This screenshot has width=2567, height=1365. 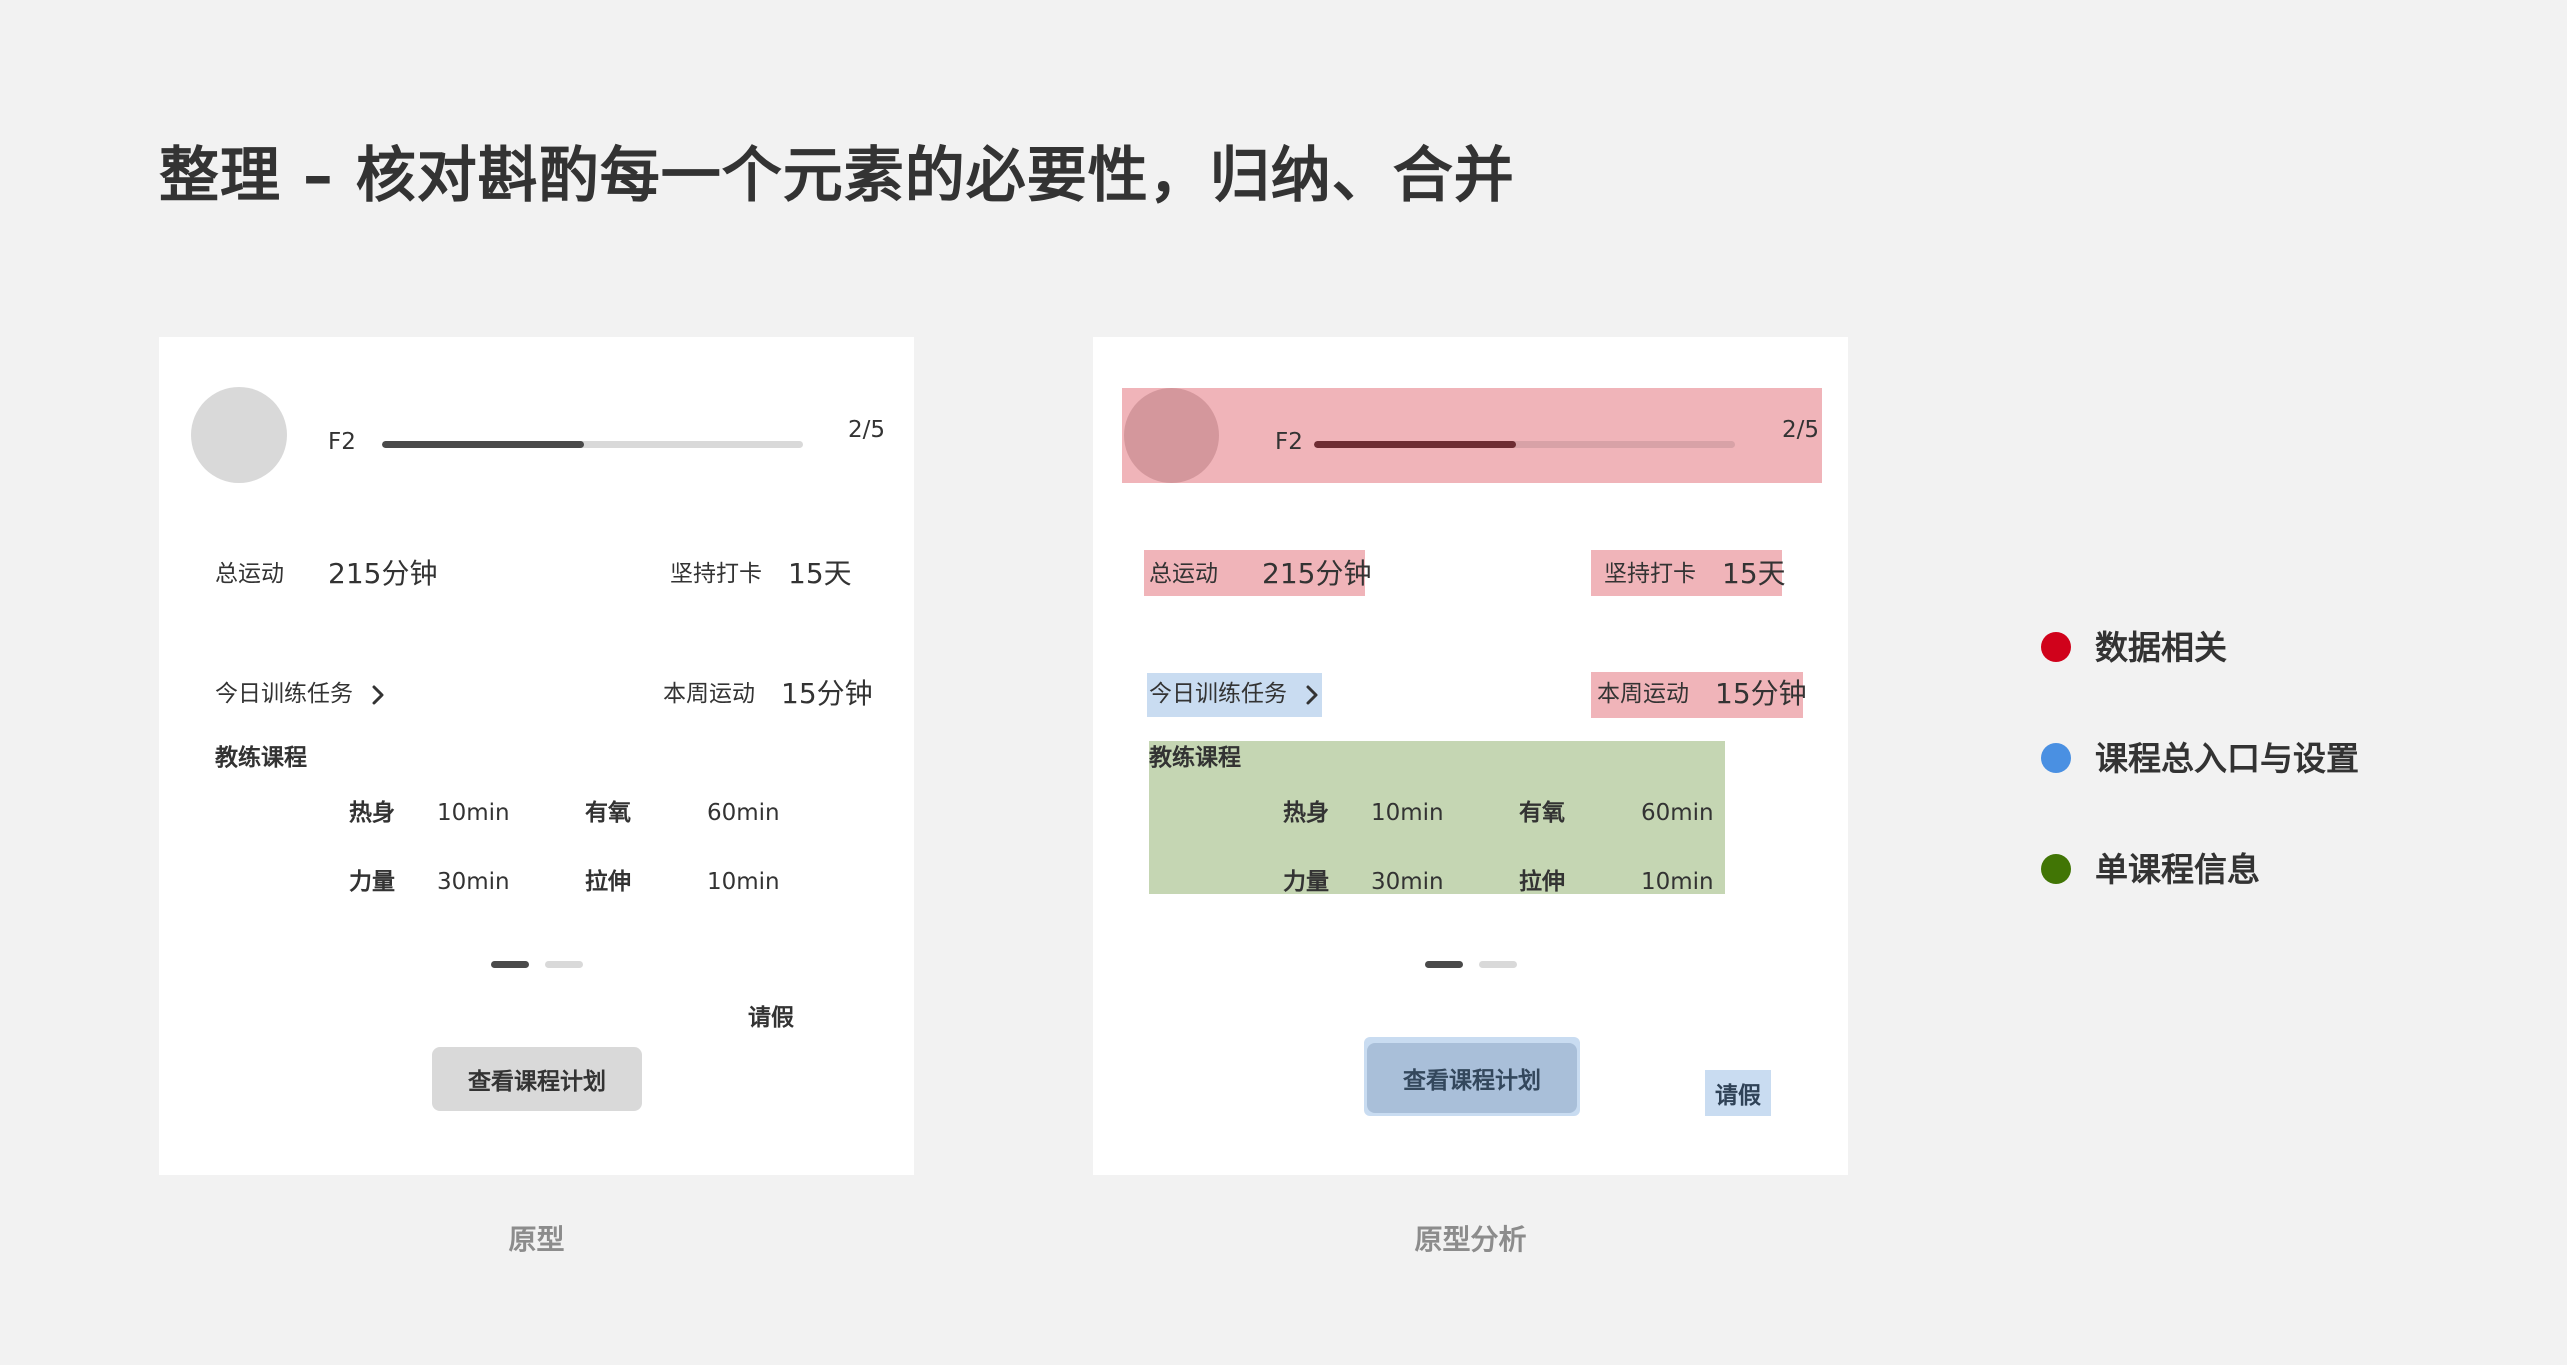 What do you see at coordinates (2056, 647) in the screenshot?
I see `legend-dot-red` at bounding box center [2056, 647].